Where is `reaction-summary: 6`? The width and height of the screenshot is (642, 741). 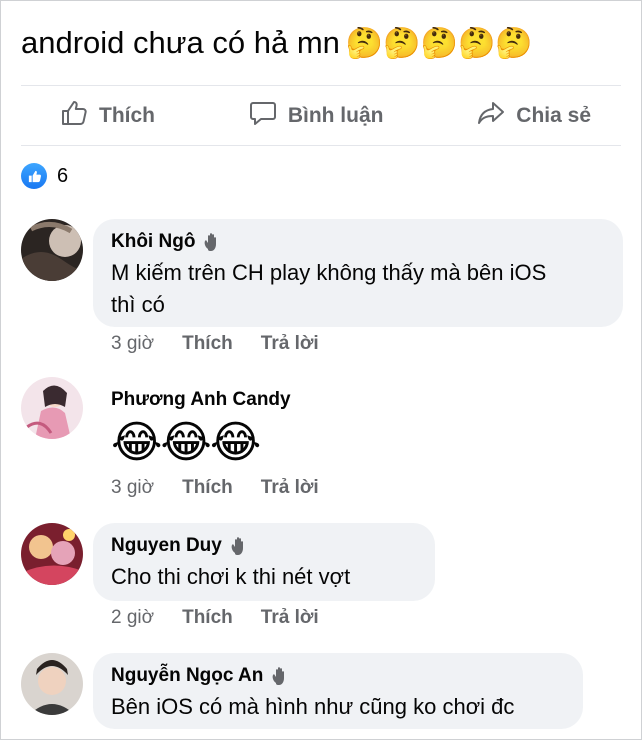 reaction-summary: 6 is located at coordinates (44, 176).